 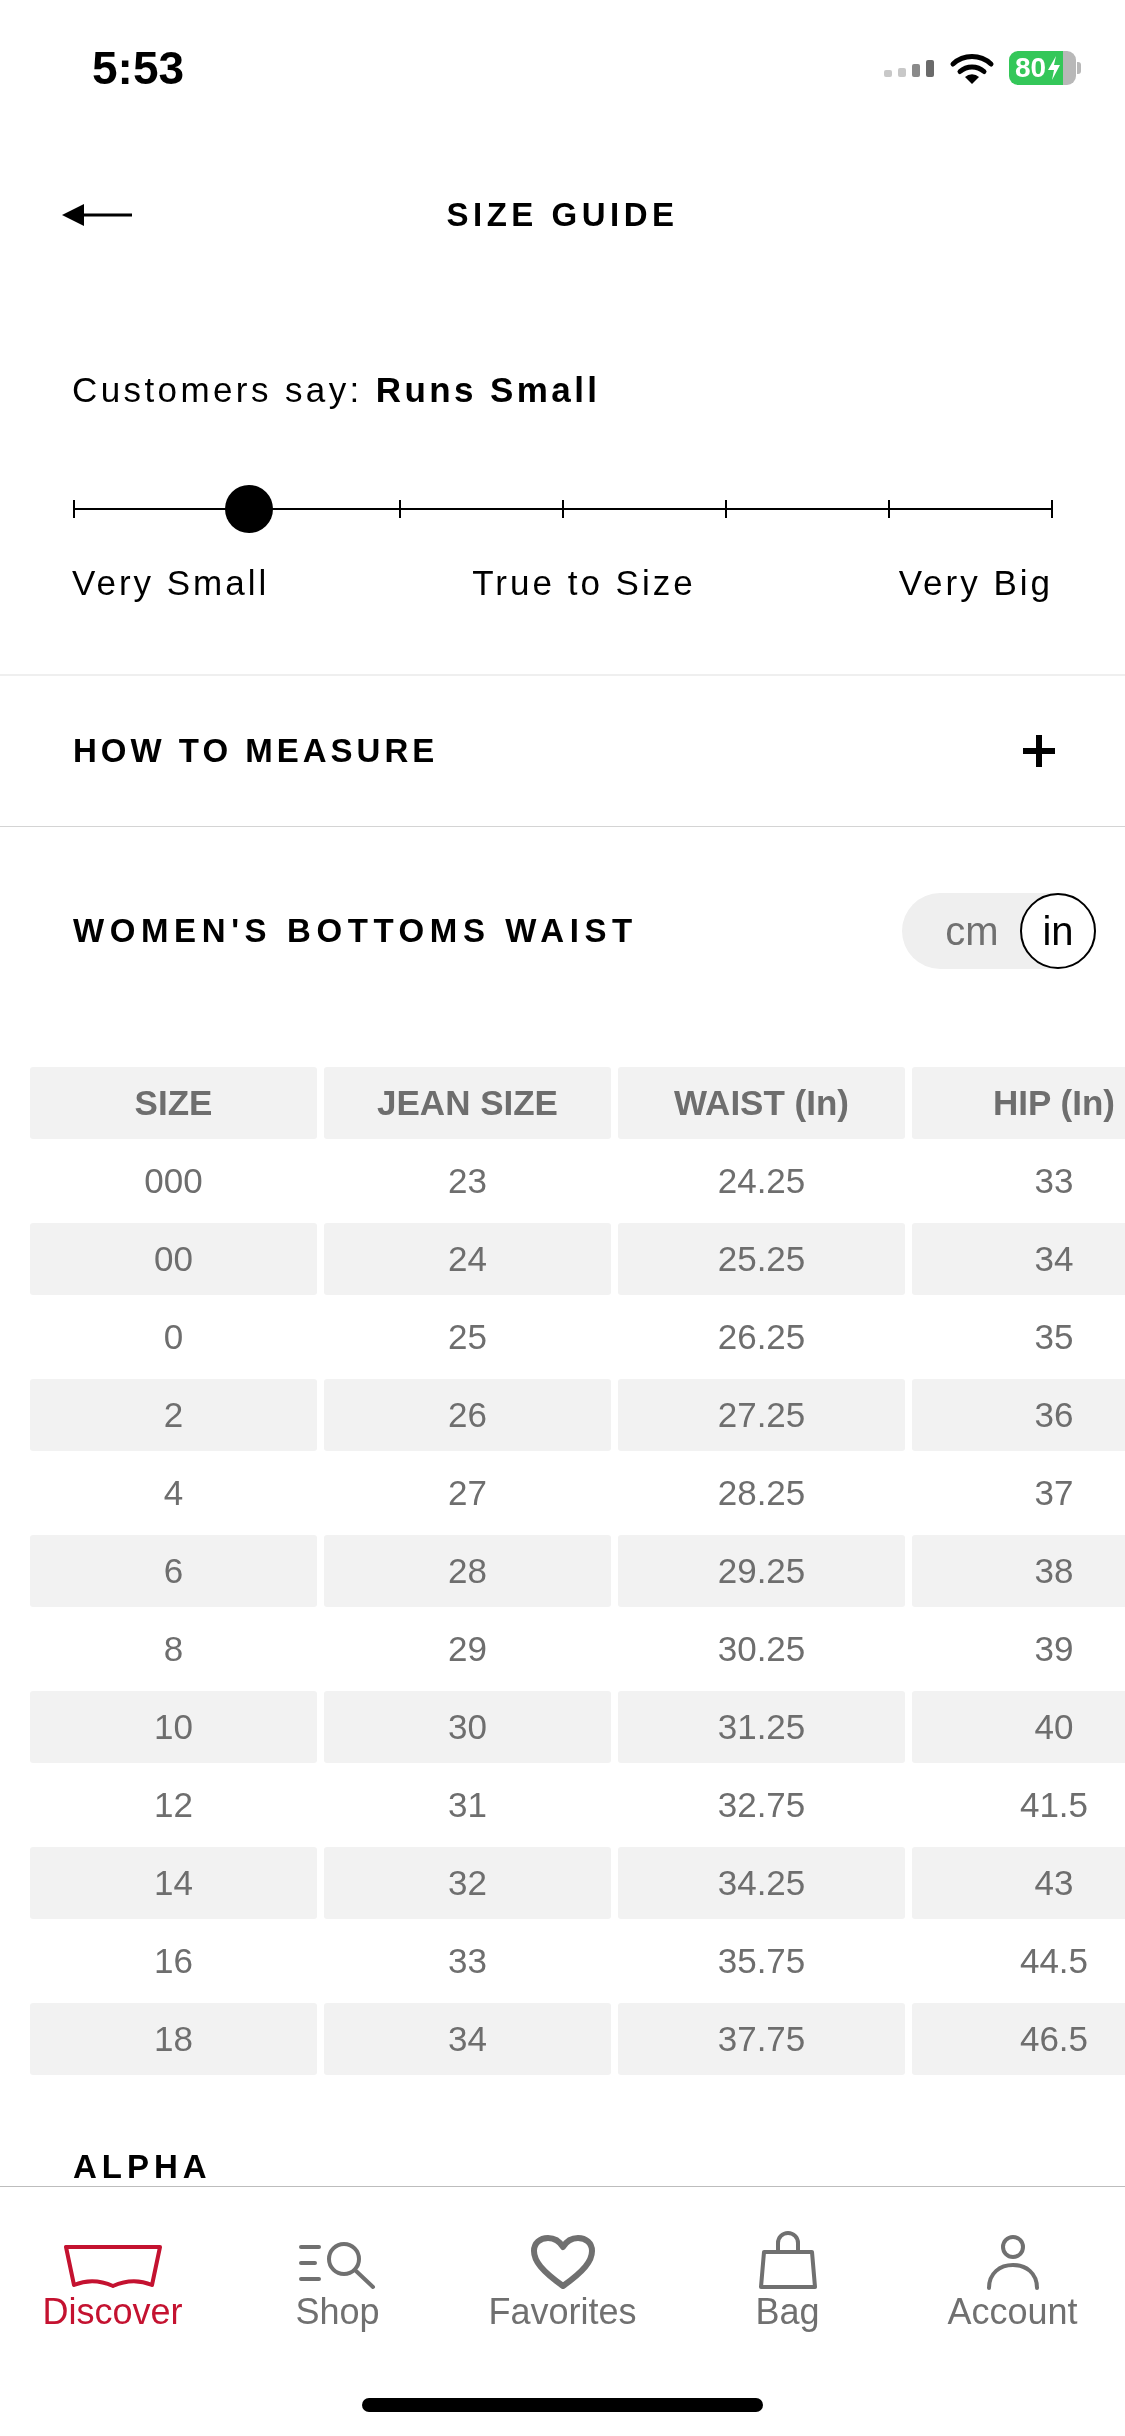 I want to click on table-cell-text: 12, so click(x=173, y=1805).